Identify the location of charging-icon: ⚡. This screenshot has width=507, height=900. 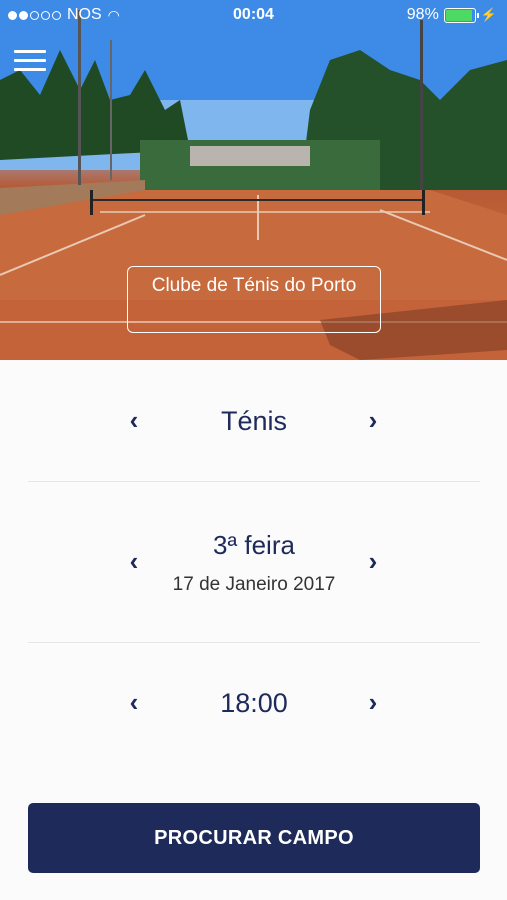
(488, 14).